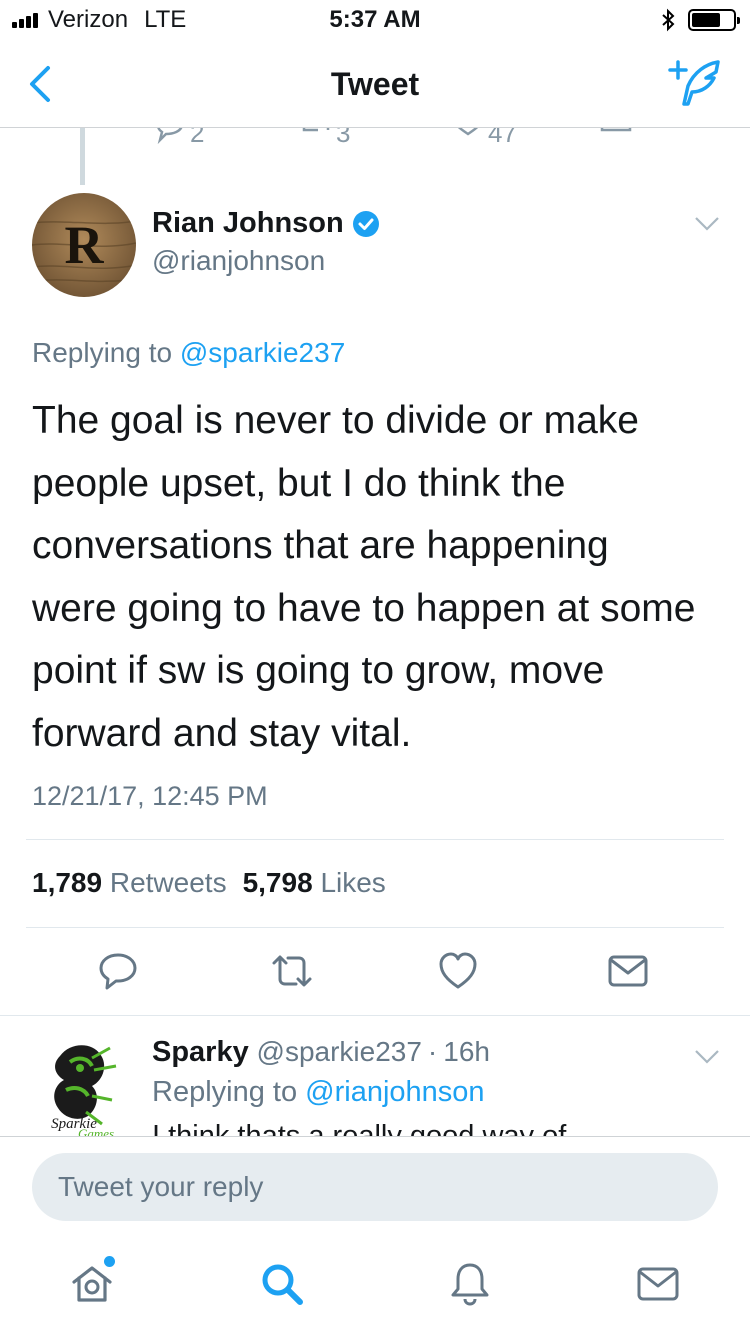 The height and width of the screenshot is (1334, 750). I want to click on retweet-button, so click(292, 971).